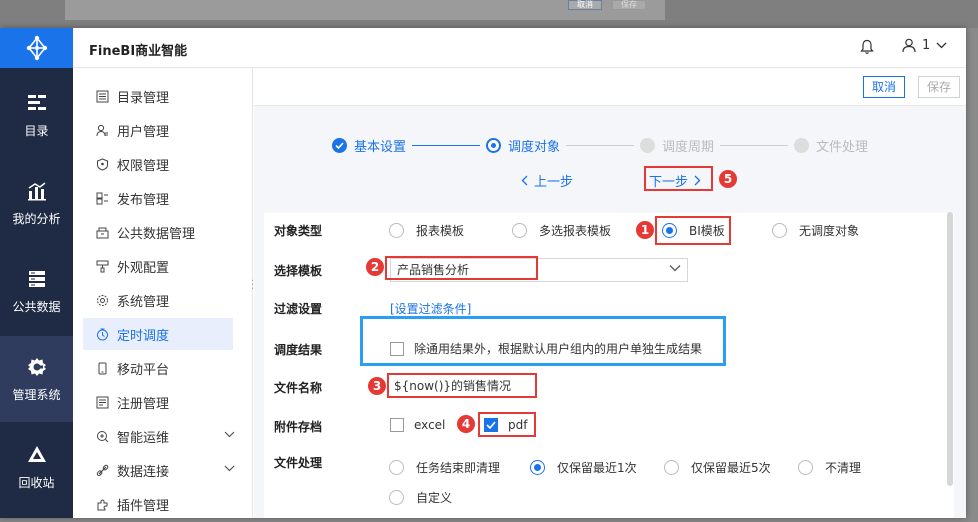  What do you see at coordinates (815, 230) in the screenshot?
I see `radio-no-object: 无调度对象` at bounding box center [815, 230].